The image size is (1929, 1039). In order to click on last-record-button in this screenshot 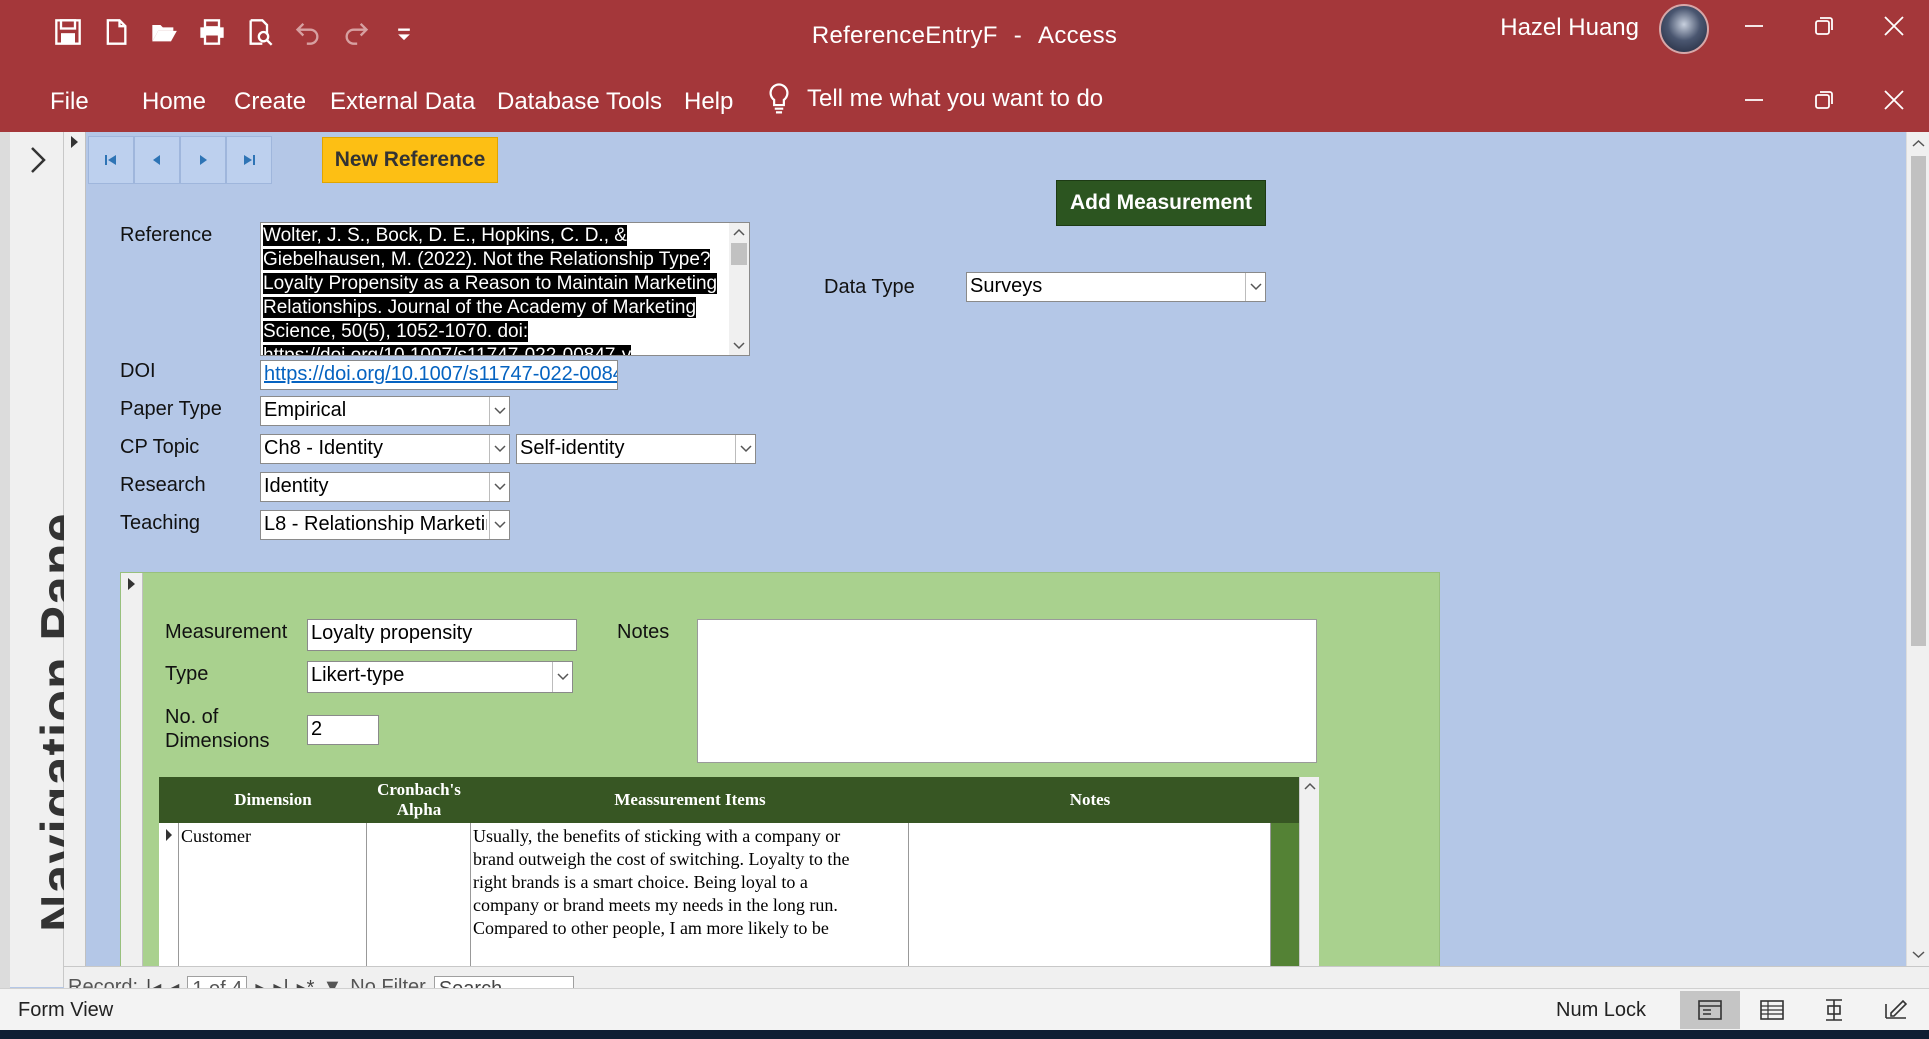, I will do `click(249, 160)`.